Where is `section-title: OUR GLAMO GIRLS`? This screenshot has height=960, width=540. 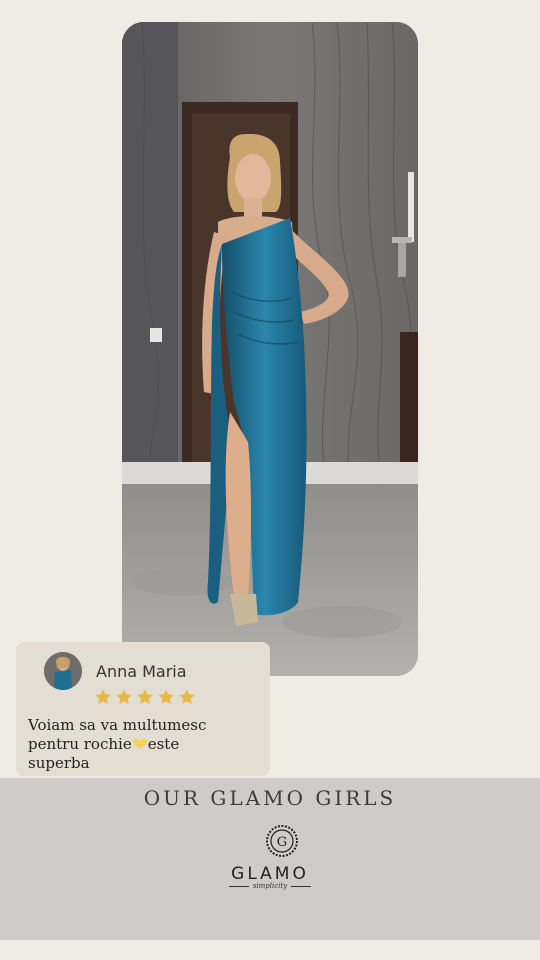 section-title: OUR GLAMO GIRLS is located at coordinates (270, 798).